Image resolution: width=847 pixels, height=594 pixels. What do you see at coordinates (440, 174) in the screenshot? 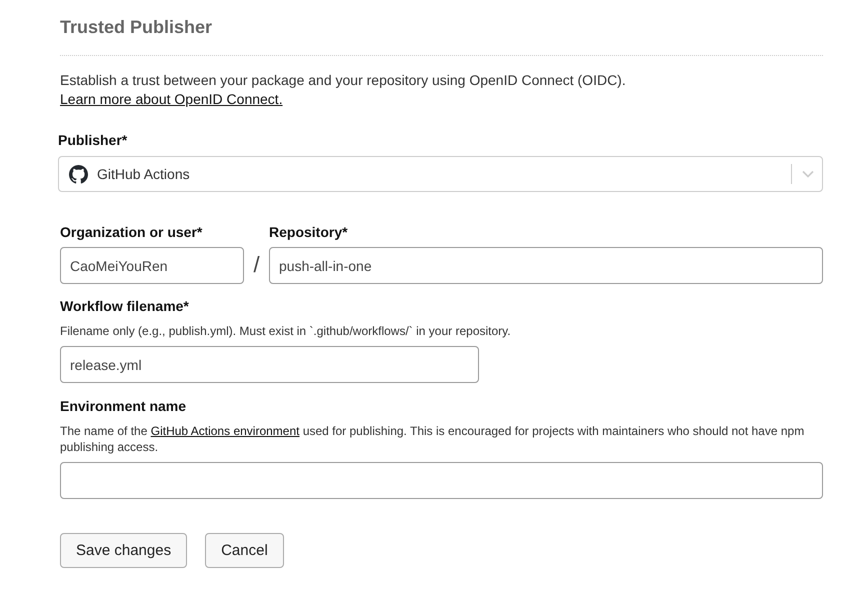
I see `publisher-select: GitHub Actions` at bounding box center [440, 174].